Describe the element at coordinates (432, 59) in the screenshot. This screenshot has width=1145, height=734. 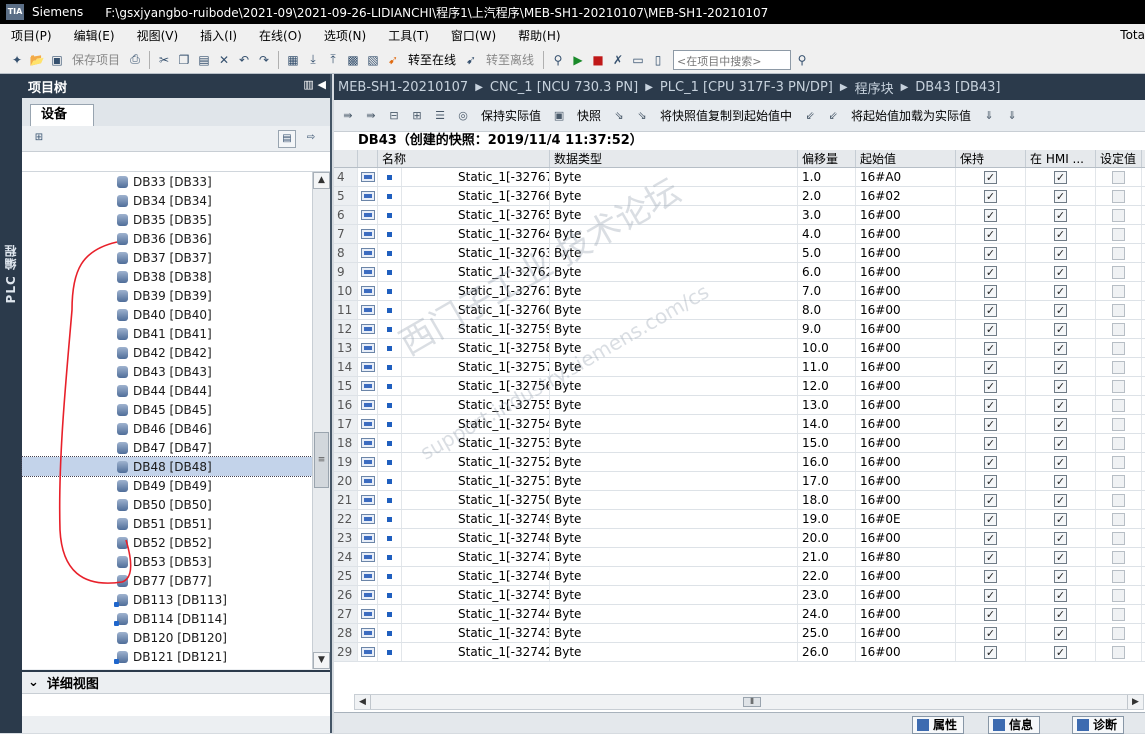
I see `go-online-button: 转至在线` at that location.